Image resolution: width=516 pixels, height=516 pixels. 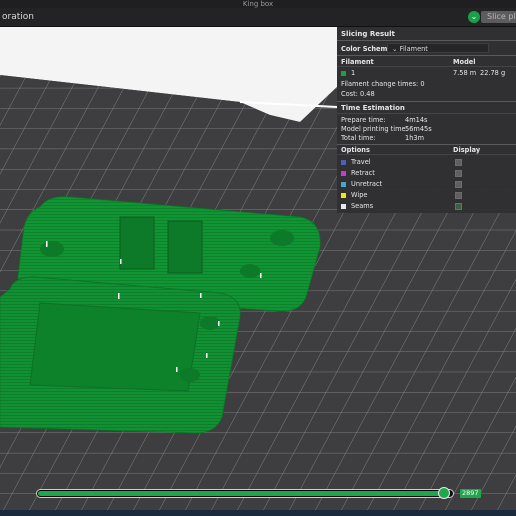 I want to click on color-scheme-value: Filament, so click(x=413, y=49).